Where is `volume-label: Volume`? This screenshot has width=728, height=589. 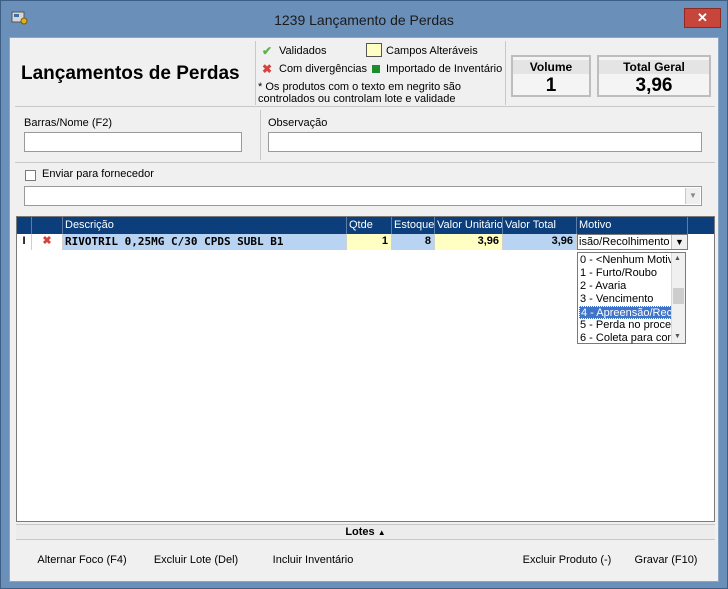
volume-label: Volume is located at coordinates (551, 67).